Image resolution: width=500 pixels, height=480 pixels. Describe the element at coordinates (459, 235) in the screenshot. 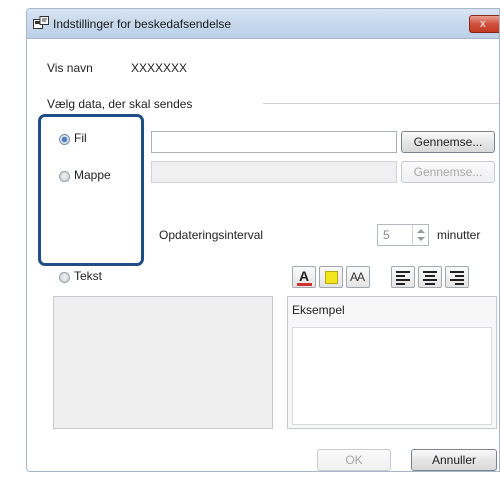

I see `update-interval-unit: minutter` at that location.